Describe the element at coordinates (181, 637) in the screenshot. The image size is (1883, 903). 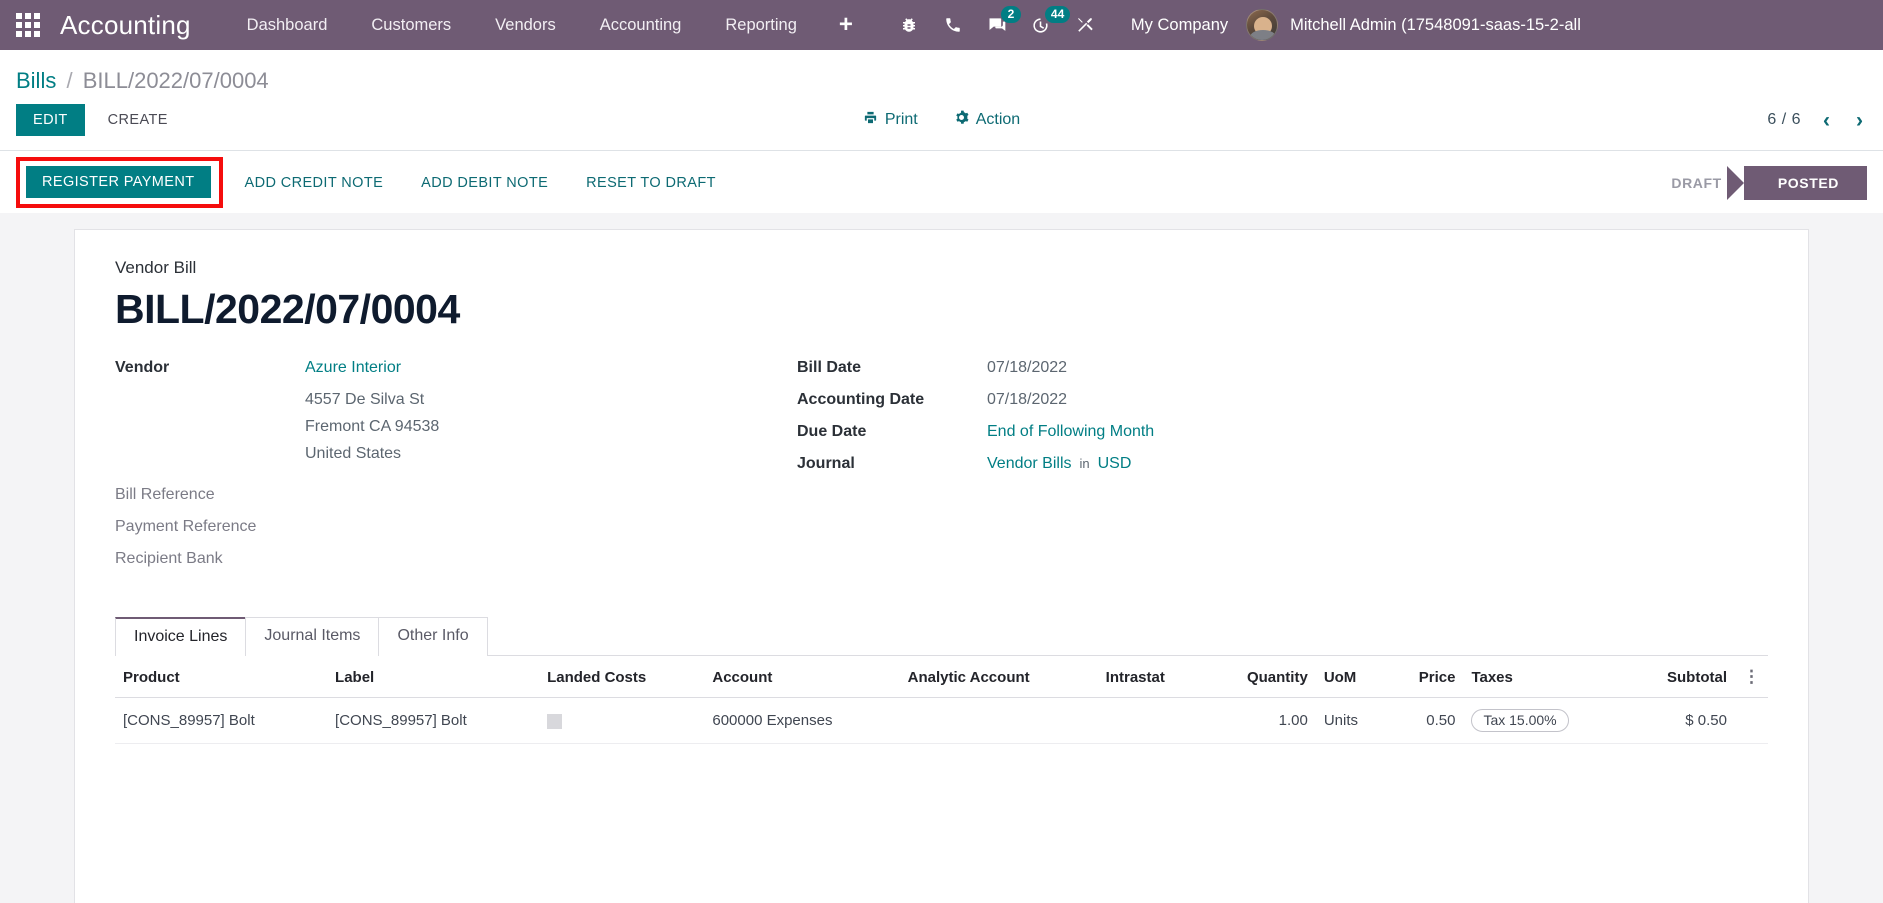
I see `tab-invoice-lines: Invoice Lines` at that location.